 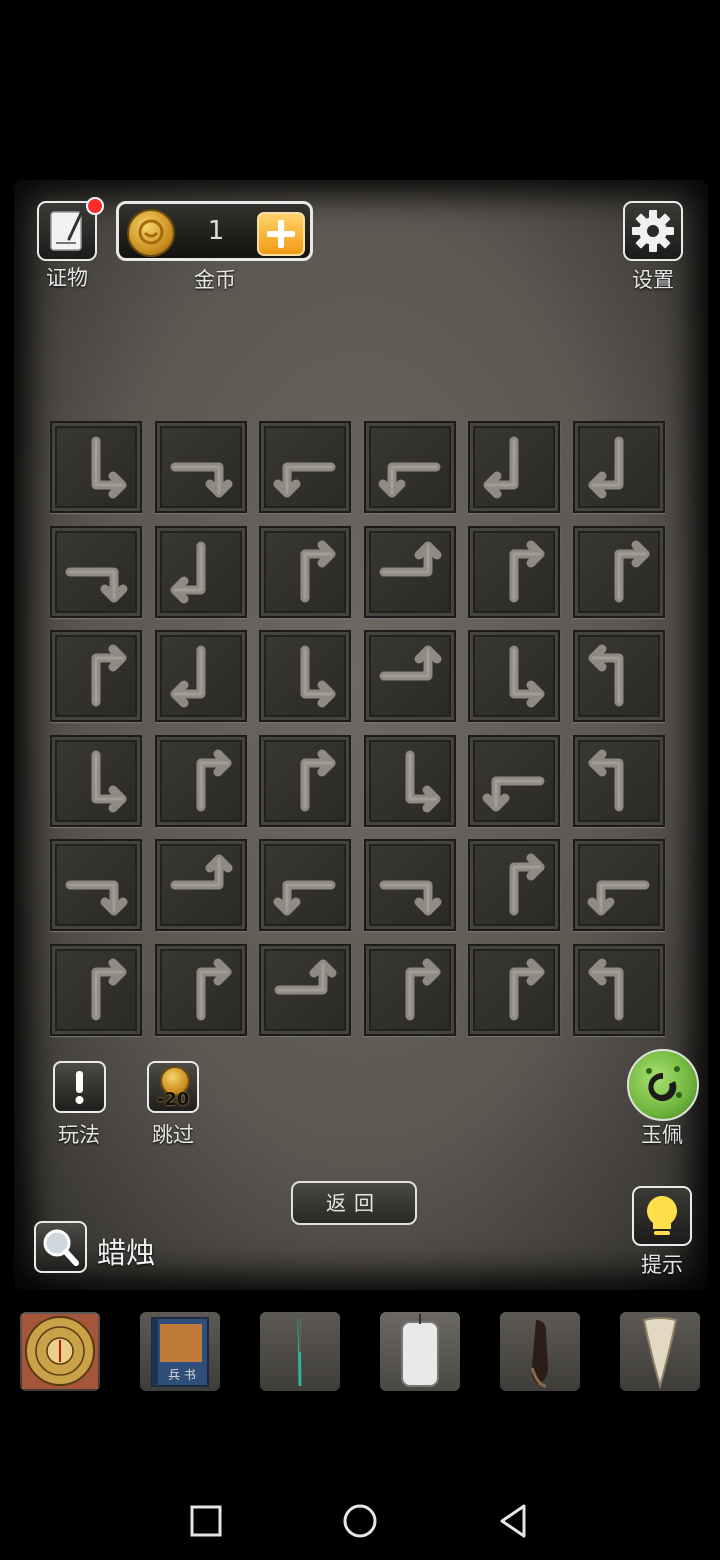 I want to click on hint-label: 提示, so click(x=662, y=1265).